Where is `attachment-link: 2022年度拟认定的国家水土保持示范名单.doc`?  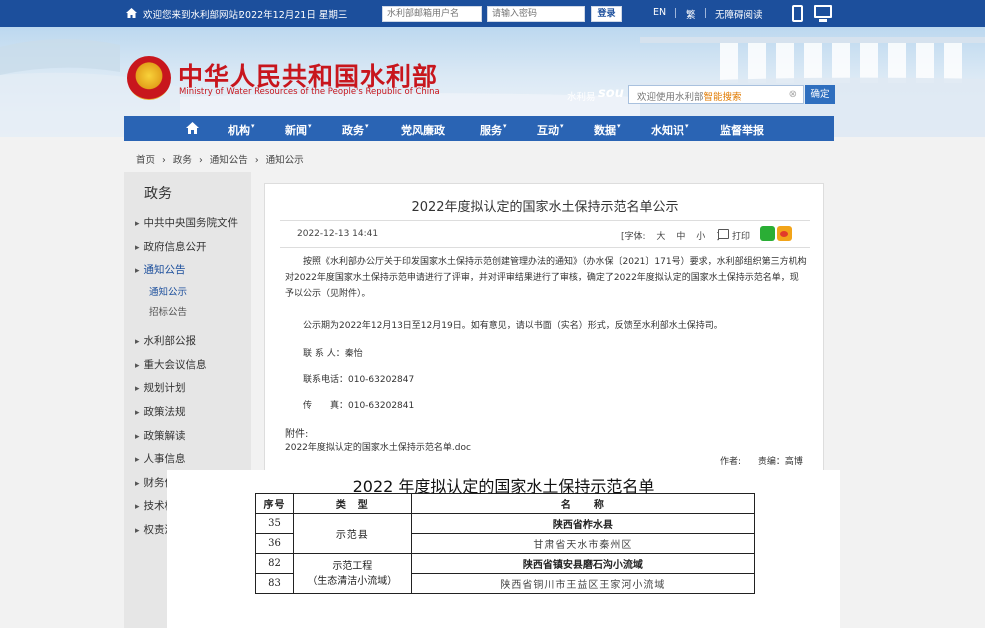
attachment-link: 2022年度拟认定的国家水土保持示范名单.doc is located at coordinates (378, 446).